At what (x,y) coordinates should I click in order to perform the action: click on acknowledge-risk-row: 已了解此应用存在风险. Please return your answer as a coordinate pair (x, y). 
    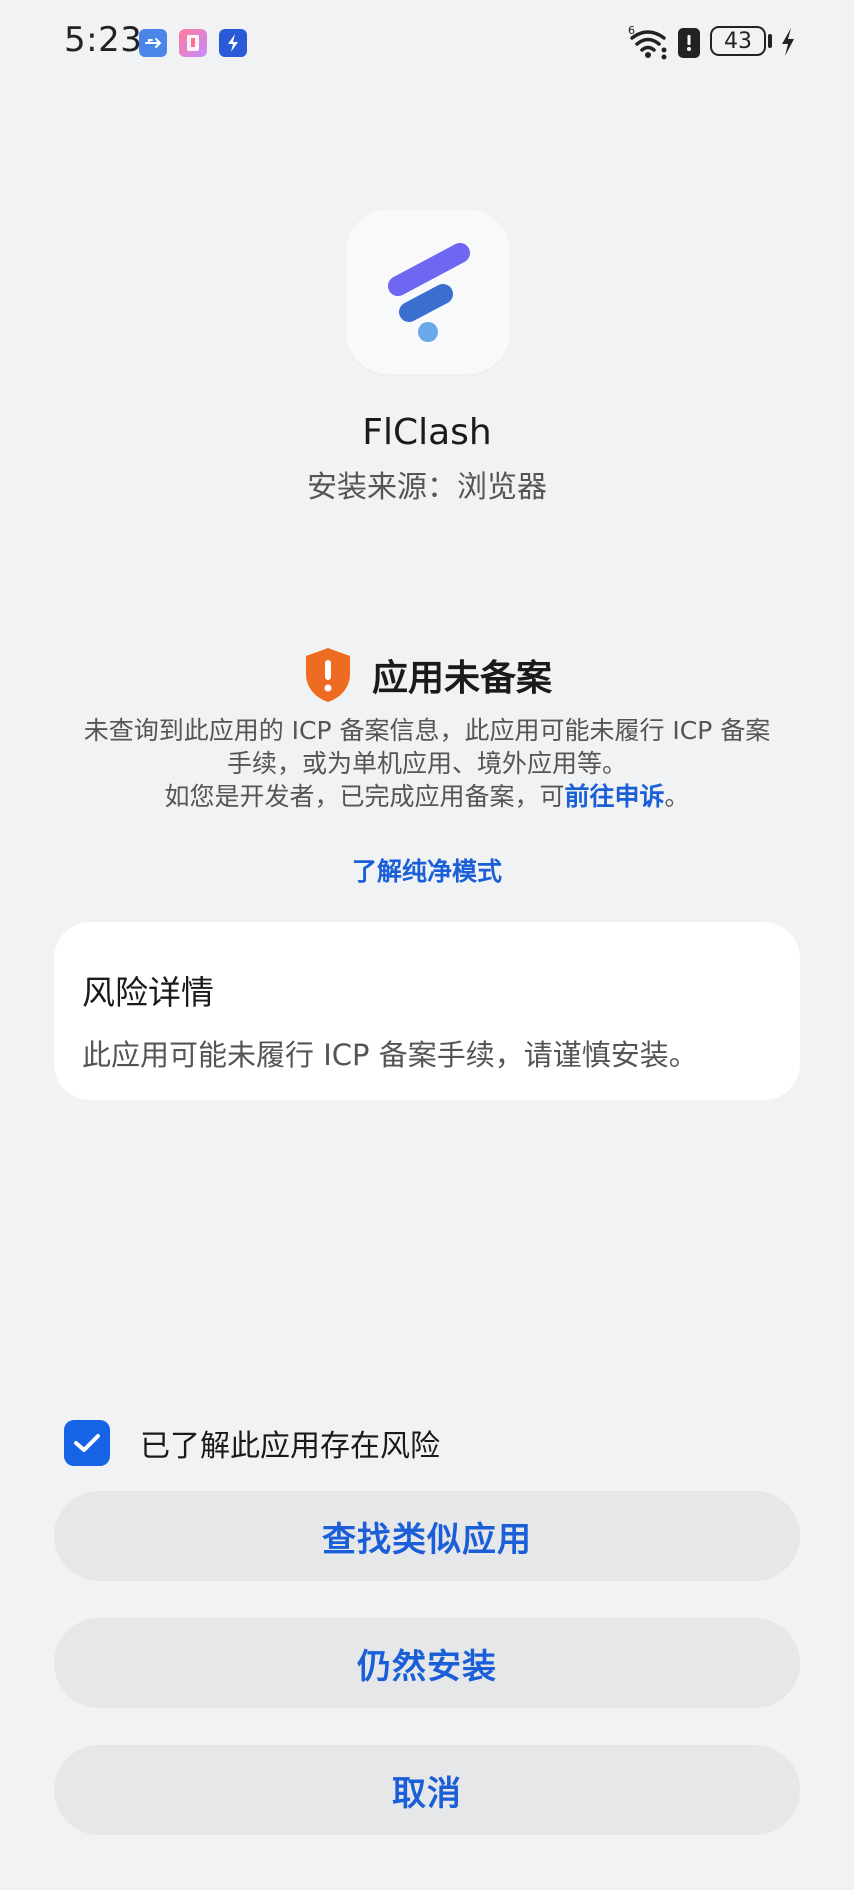
    Looking at the image, I should click on (252, 1443).